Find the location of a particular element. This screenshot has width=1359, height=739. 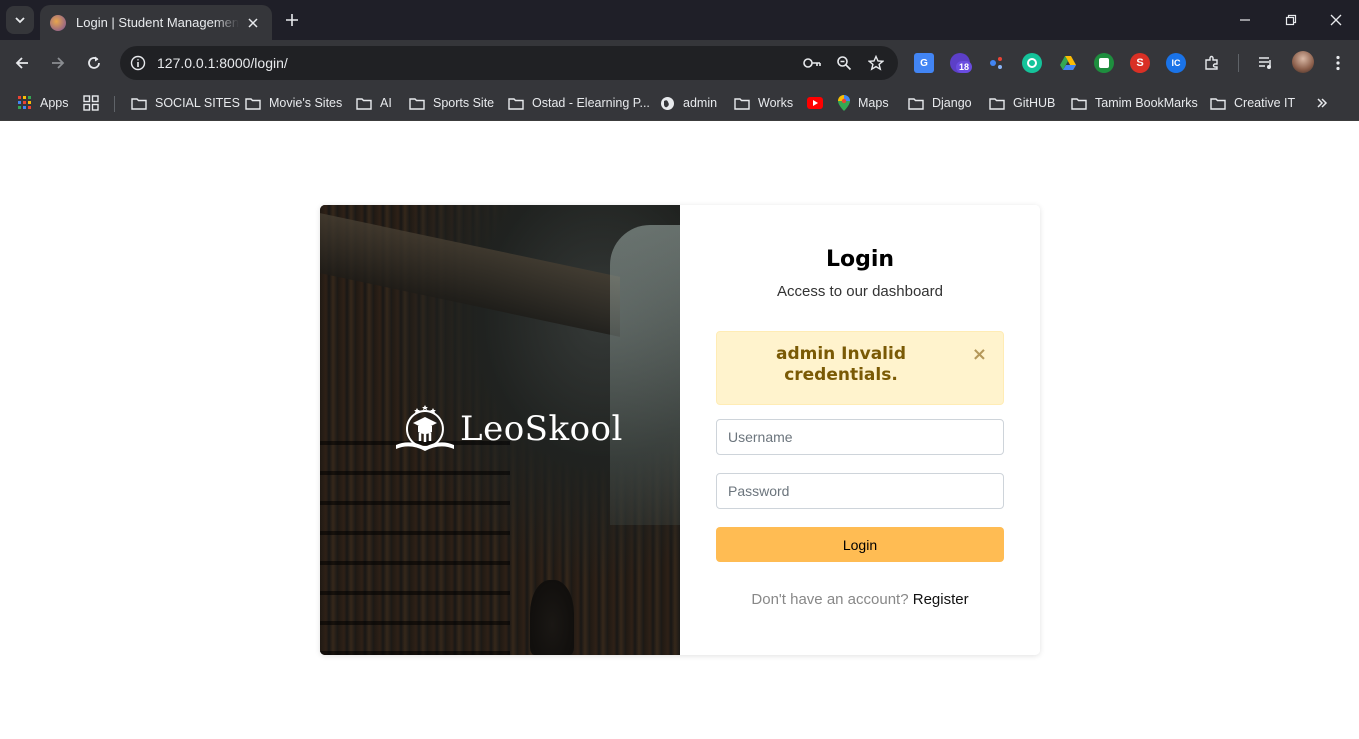

password-key-icon is located at coordinates (812, 63).